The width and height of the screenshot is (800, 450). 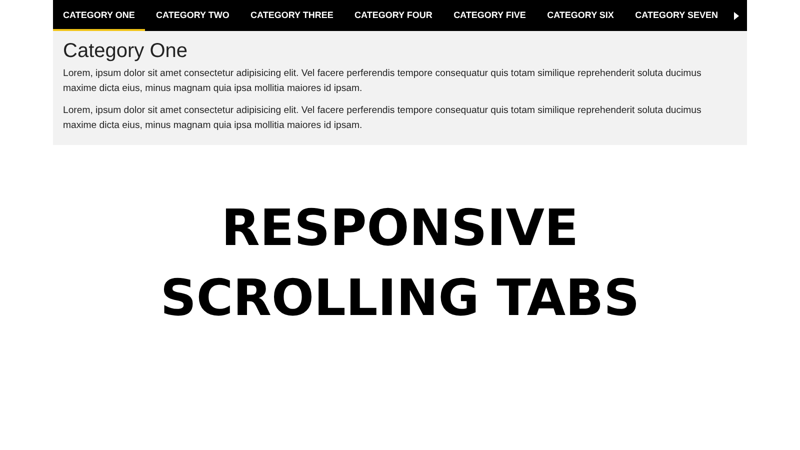 What do you see at coordinates (580, 15) in the screenshot?
I see `tab: CATEGORY SIX` at bounding box center [580, 15].